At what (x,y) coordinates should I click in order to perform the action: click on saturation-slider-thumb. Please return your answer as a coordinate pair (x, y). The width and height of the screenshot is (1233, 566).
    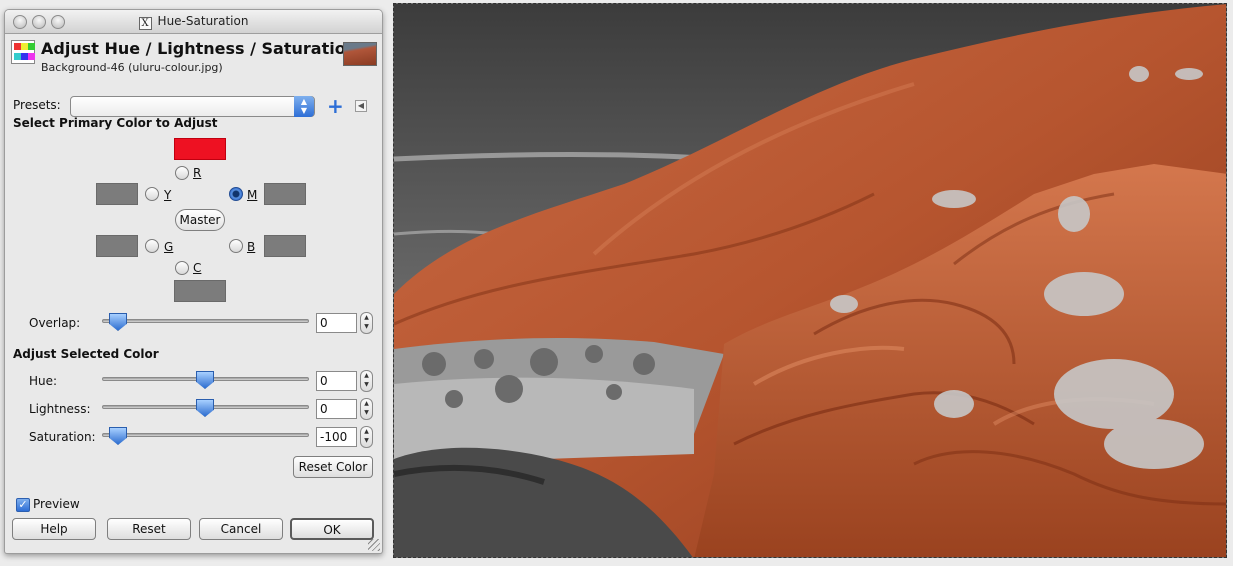
    Looking at the image, I should click on (118, 436).